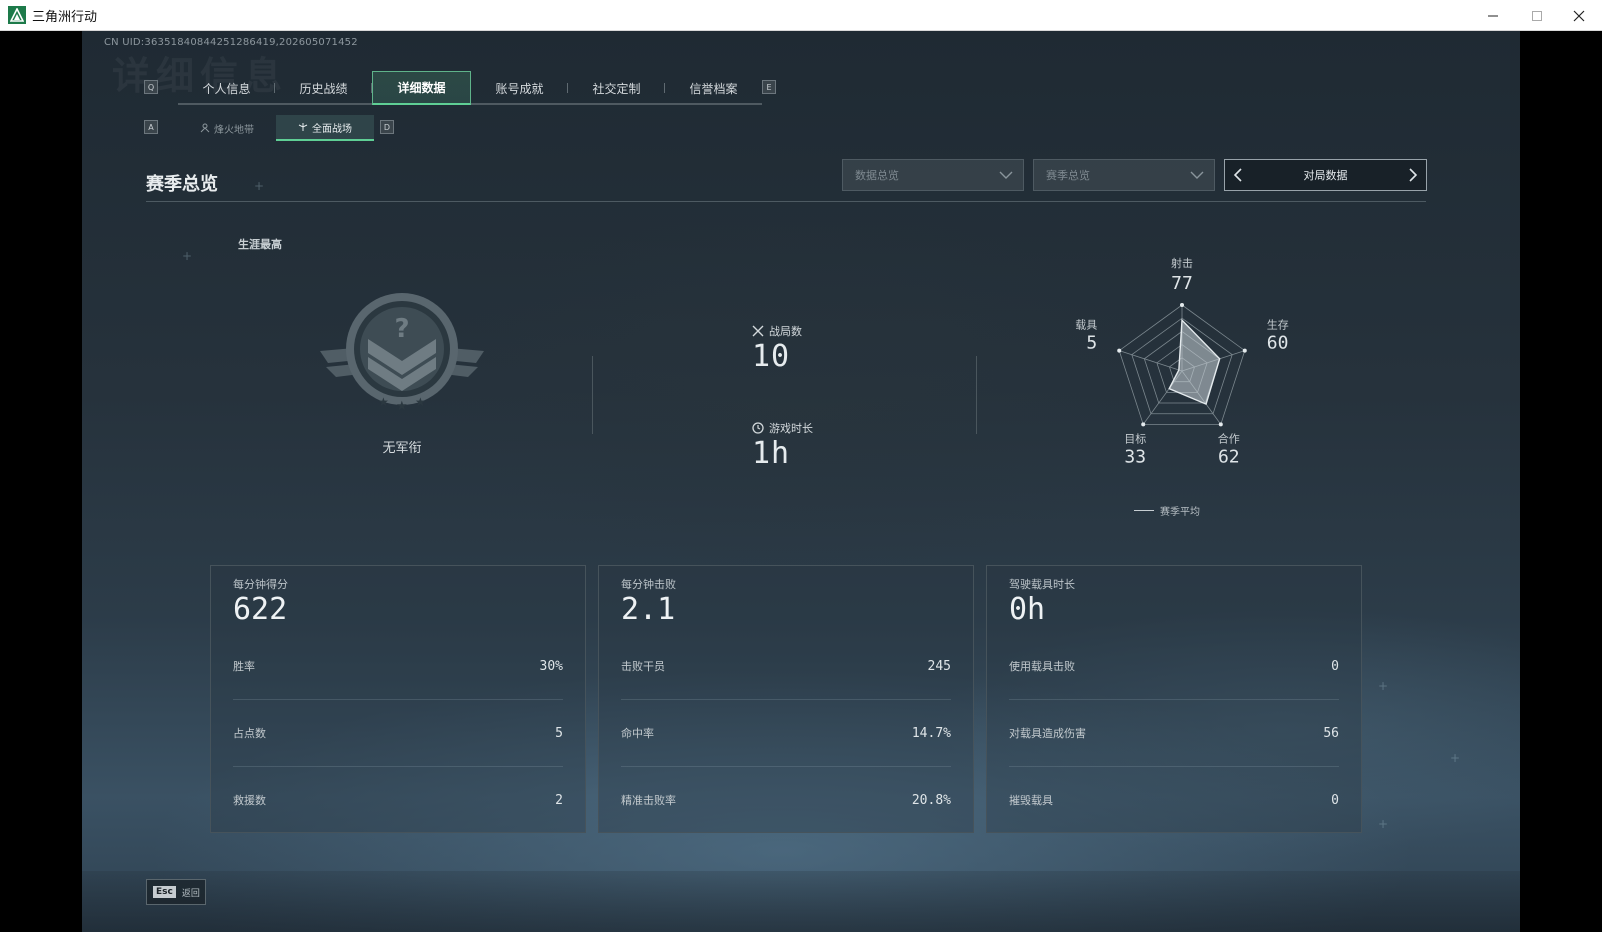 The width and height of the screenshot is (1602, 932). I want to click on subtab-label: 全面战场, so click(332, 129).